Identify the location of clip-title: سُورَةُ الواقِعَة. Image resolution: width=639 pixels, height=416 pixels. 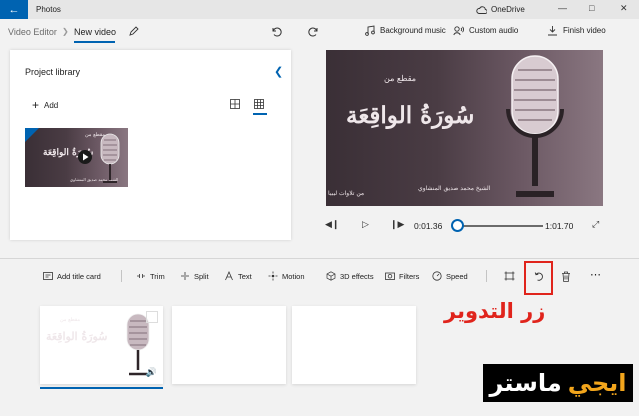
(77, 336).